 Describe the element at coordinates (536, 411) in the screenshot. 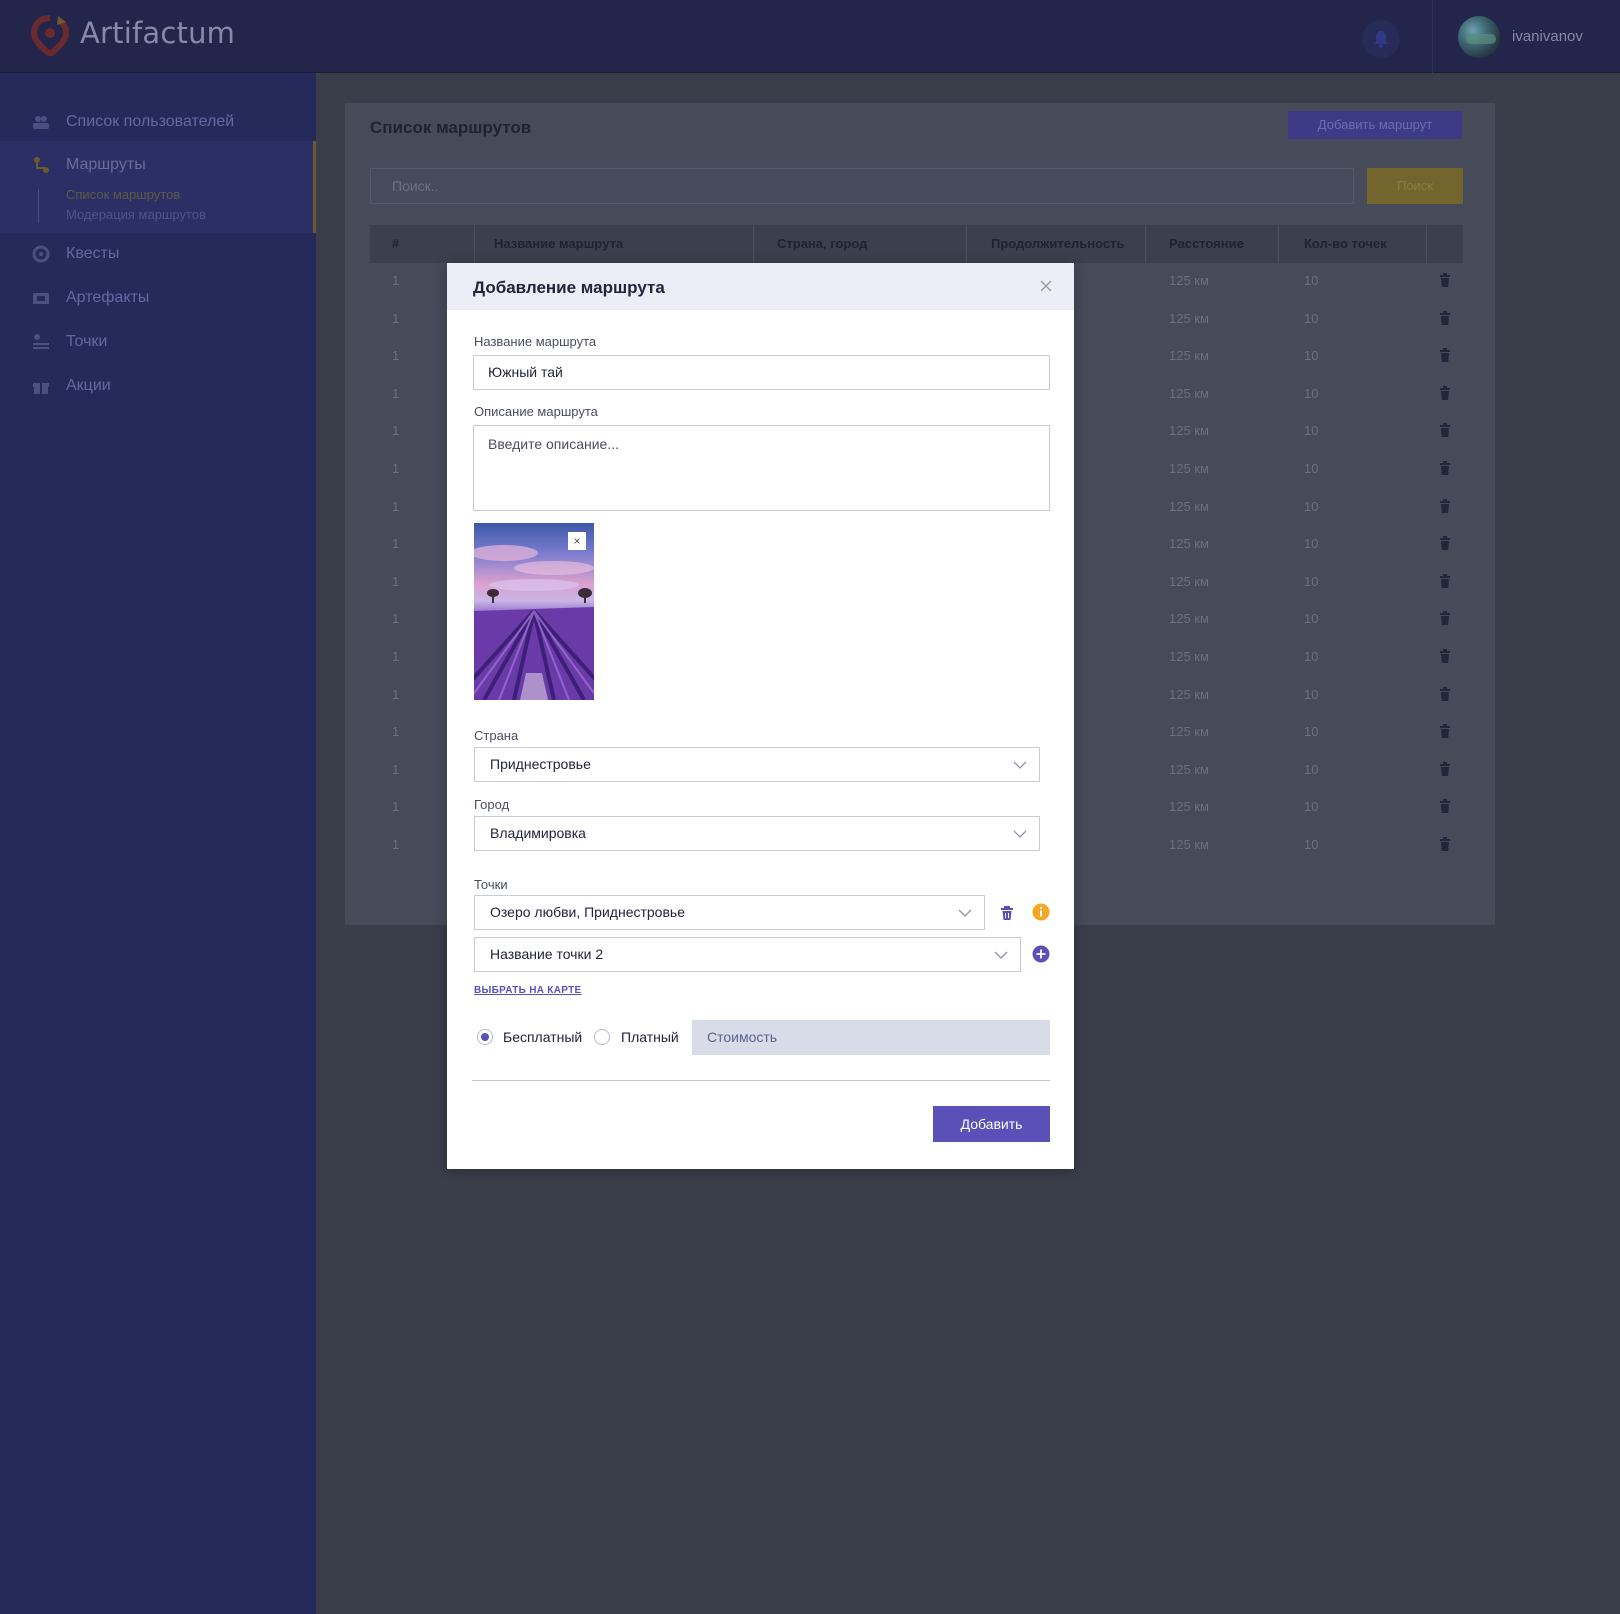

I see `route-description-label: Описание маршрута` at that location.